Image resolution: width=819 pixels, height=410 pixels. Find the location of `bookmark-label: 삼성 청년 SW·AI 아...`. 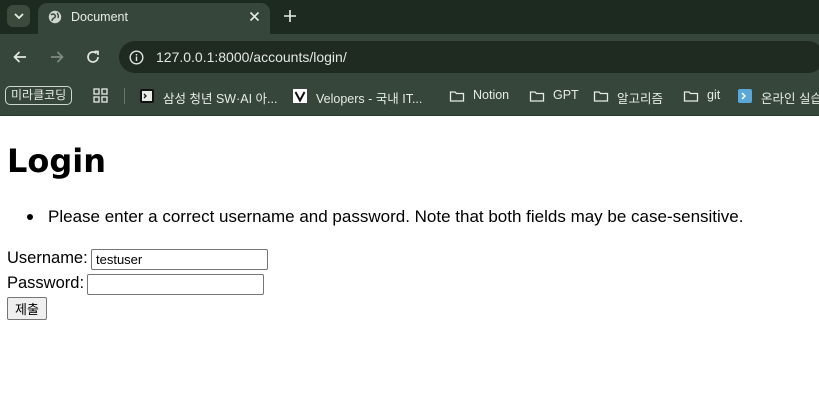

bookmark-label: 삼성 청년 SW·AI 아... is located at coordinates (220, 99).